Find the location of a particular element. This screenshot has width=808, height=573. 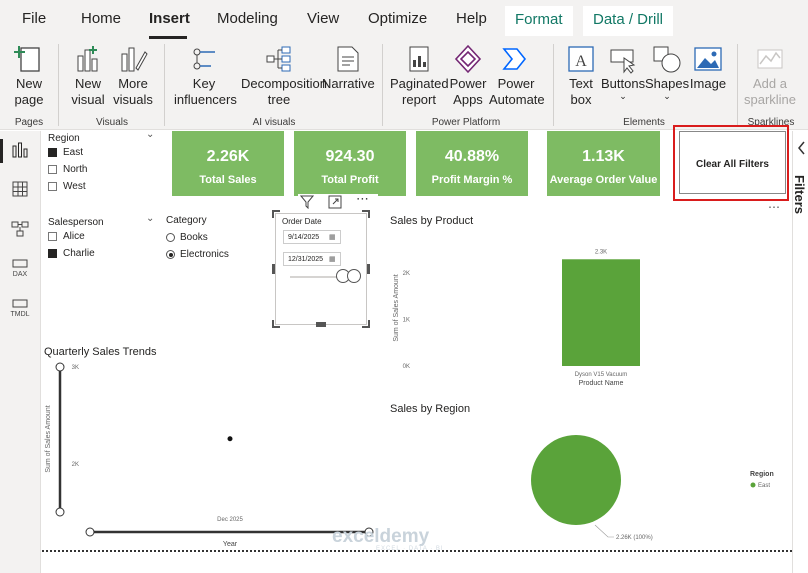

new-page-icon is located at coordinates (27, 59).